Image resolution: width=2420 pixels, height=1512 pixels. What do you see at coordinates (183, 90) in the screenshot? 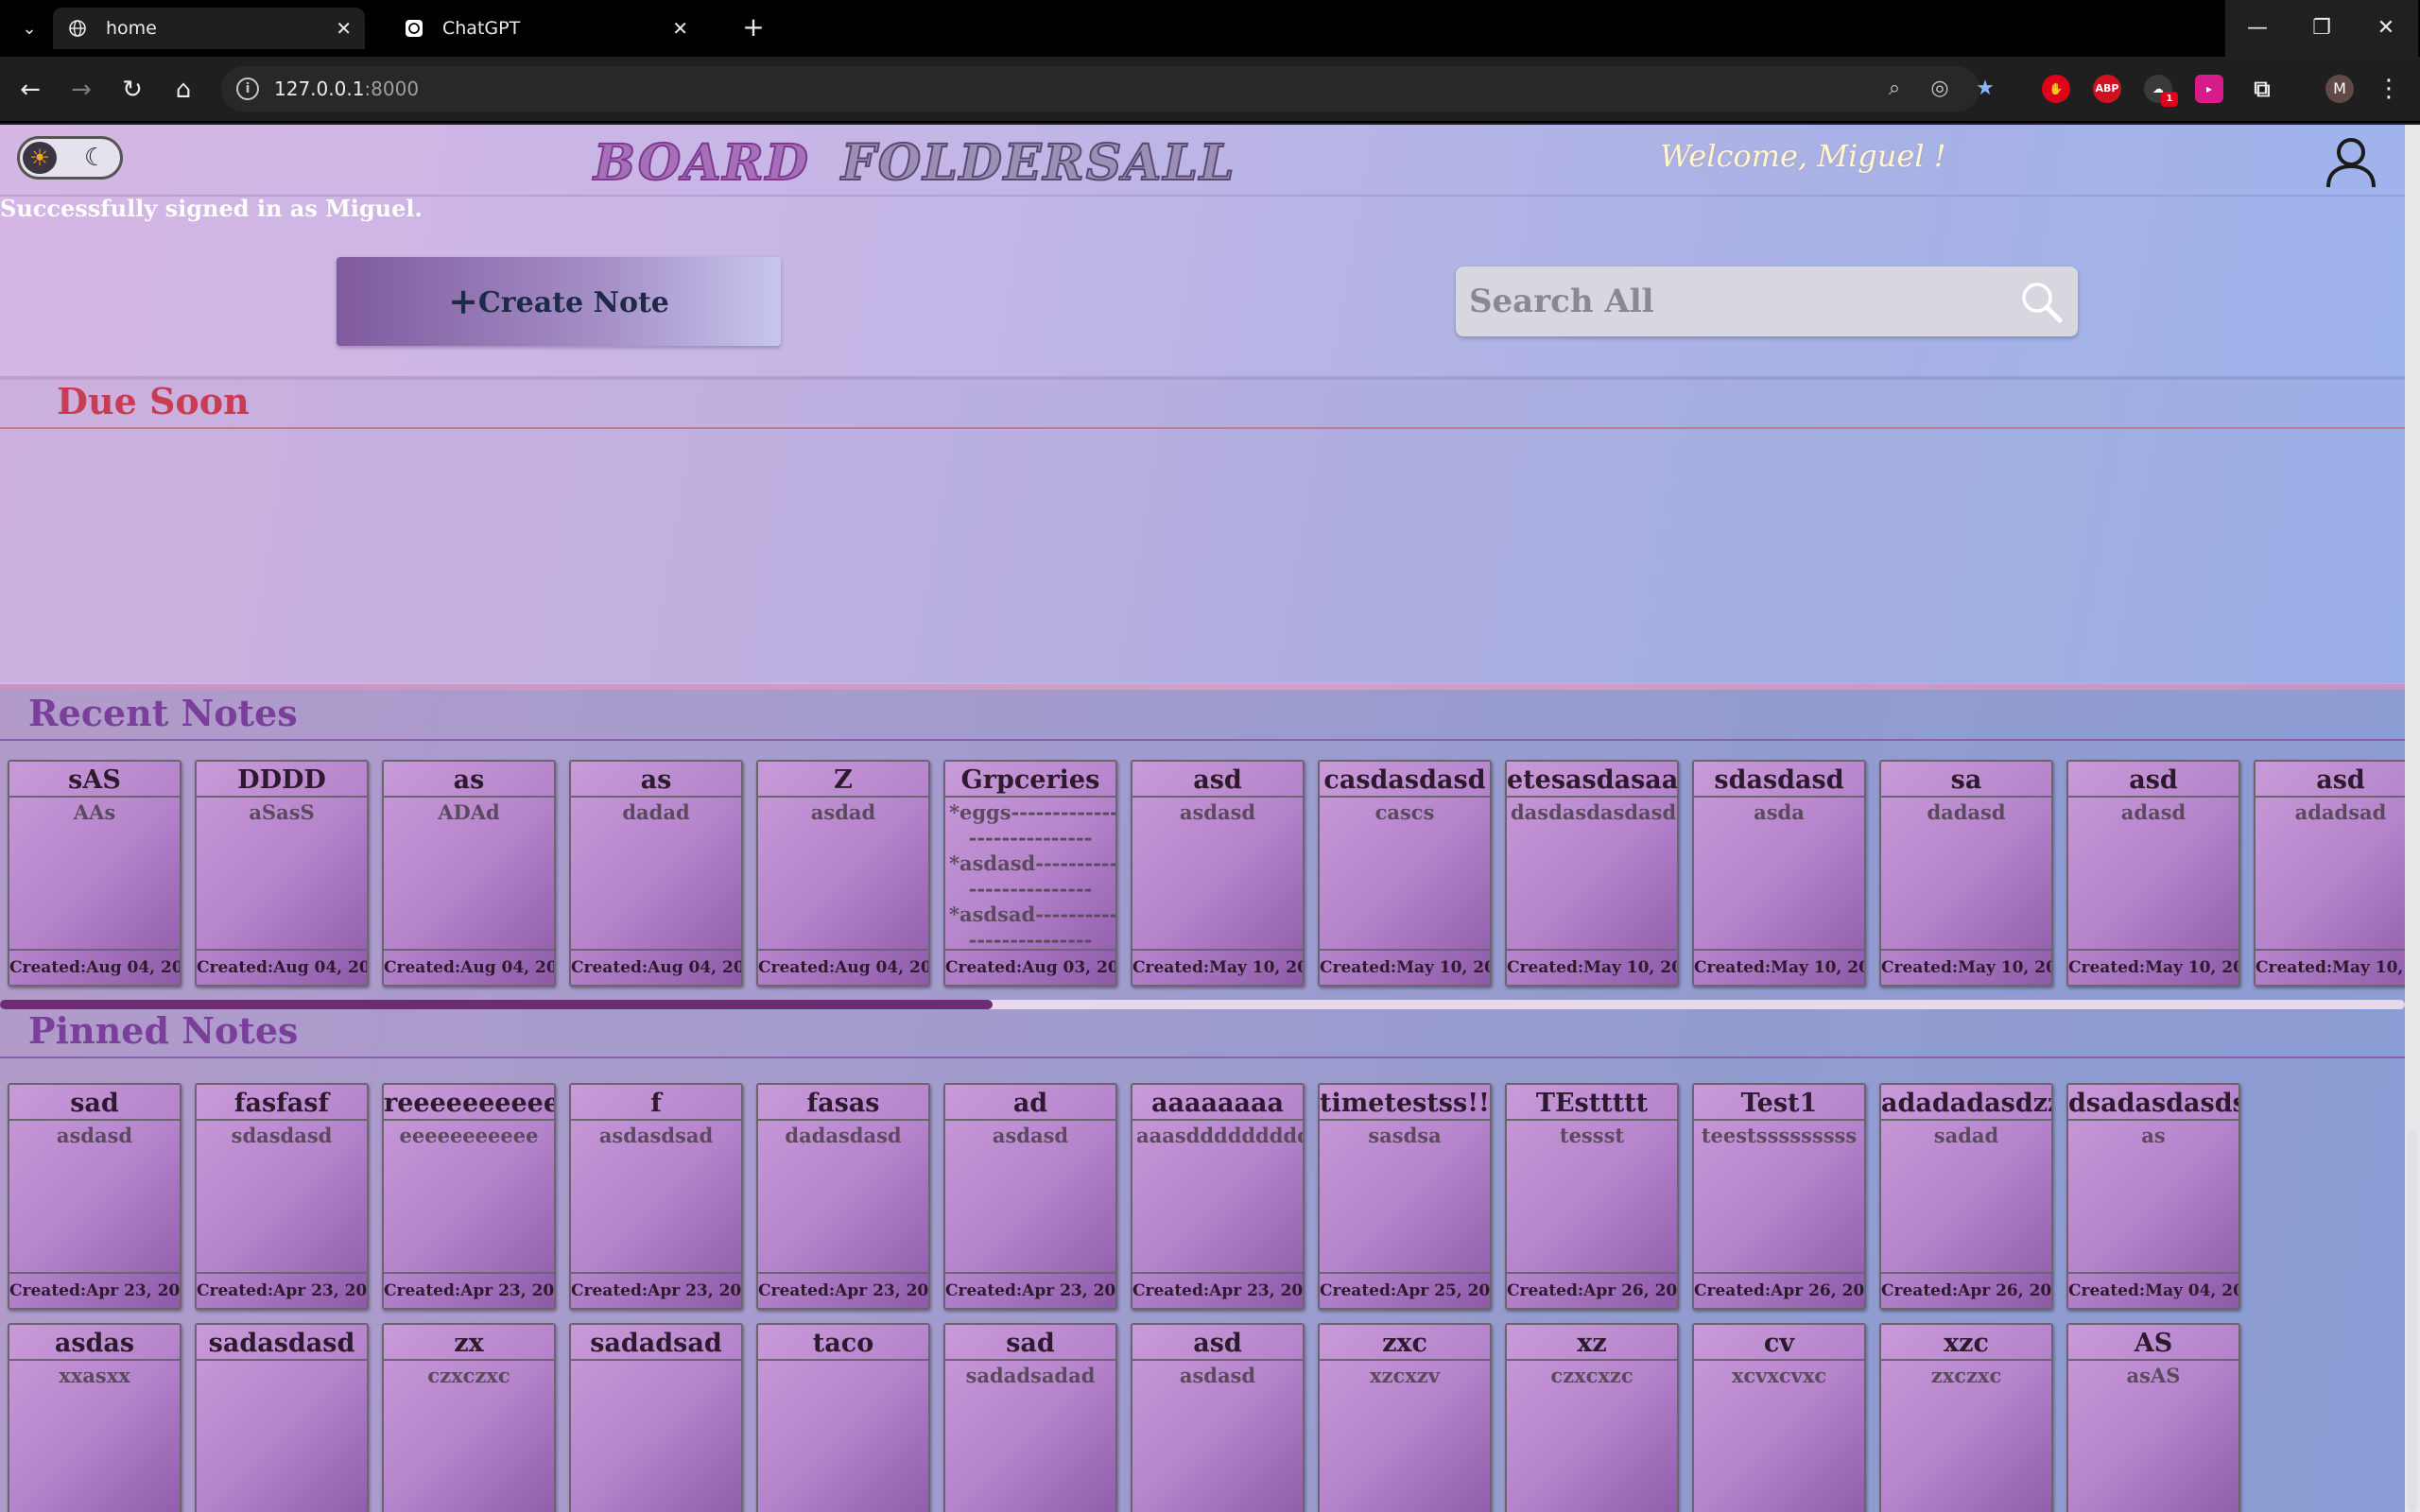
I see `home-icon: ⌂` at bounding box center [183, 90].